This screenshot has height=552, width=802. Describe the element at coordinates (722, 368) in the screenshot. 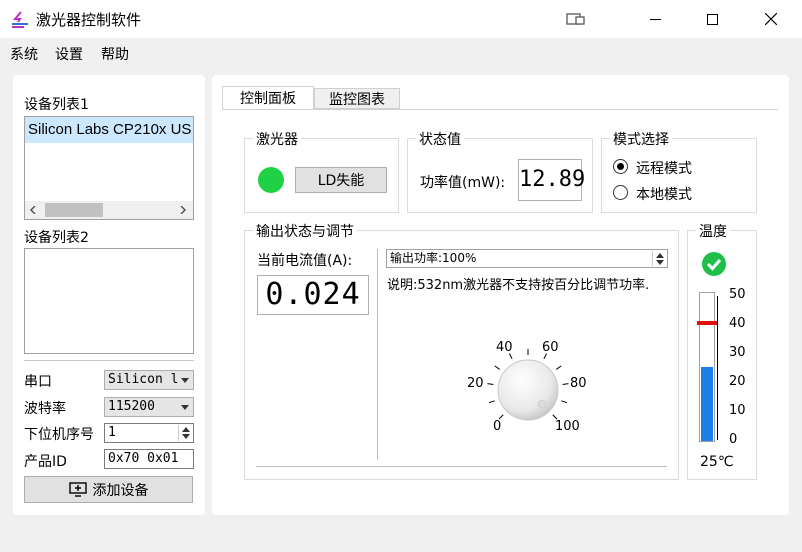

I see `thermo-scale` at that location.